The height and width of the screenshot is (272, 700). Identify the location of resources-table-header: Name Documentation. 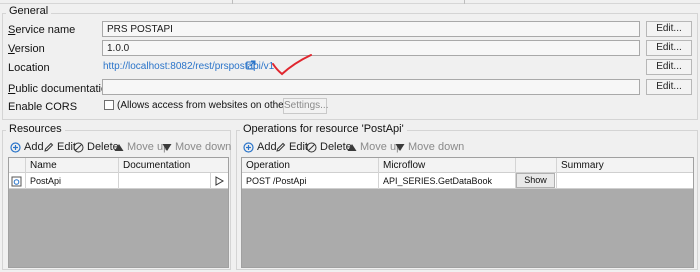
(118, 165).